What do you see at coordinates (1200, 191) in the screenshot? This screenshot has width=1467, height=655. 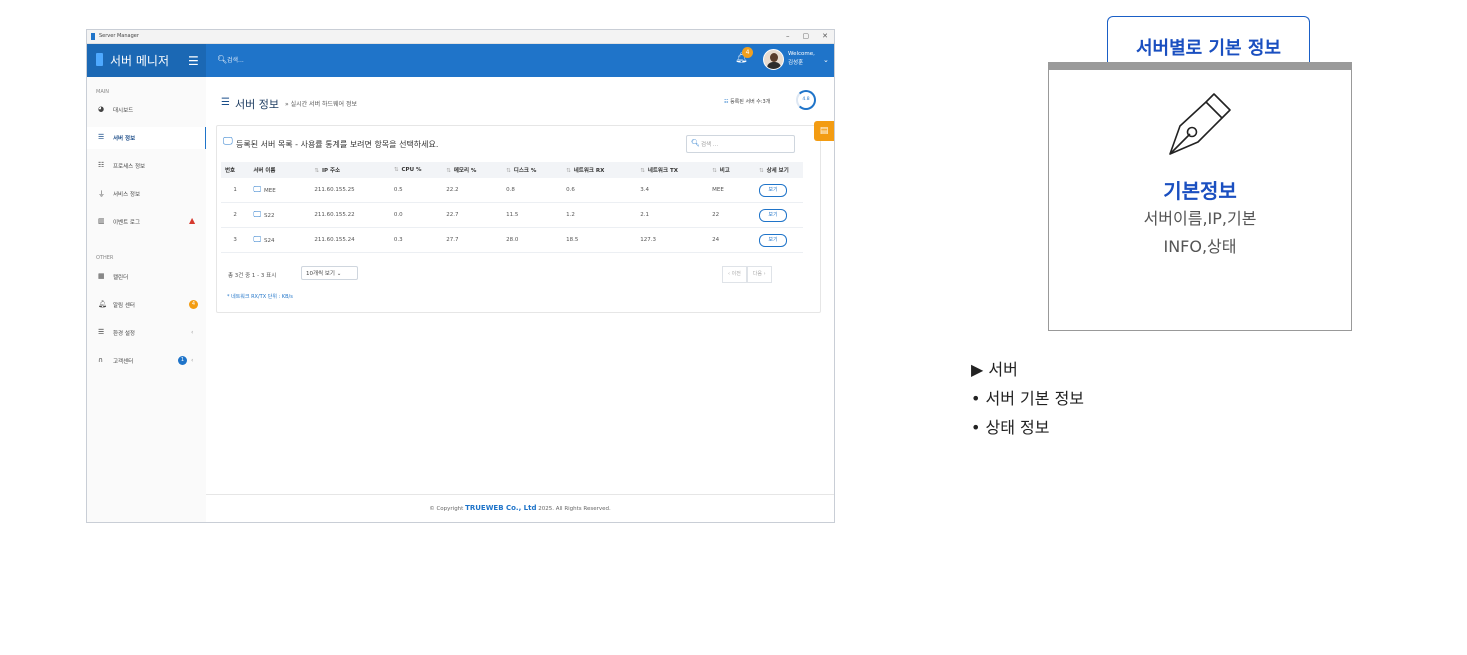 I see `info-title: 기본정보` at bounding box center [1200, 191].